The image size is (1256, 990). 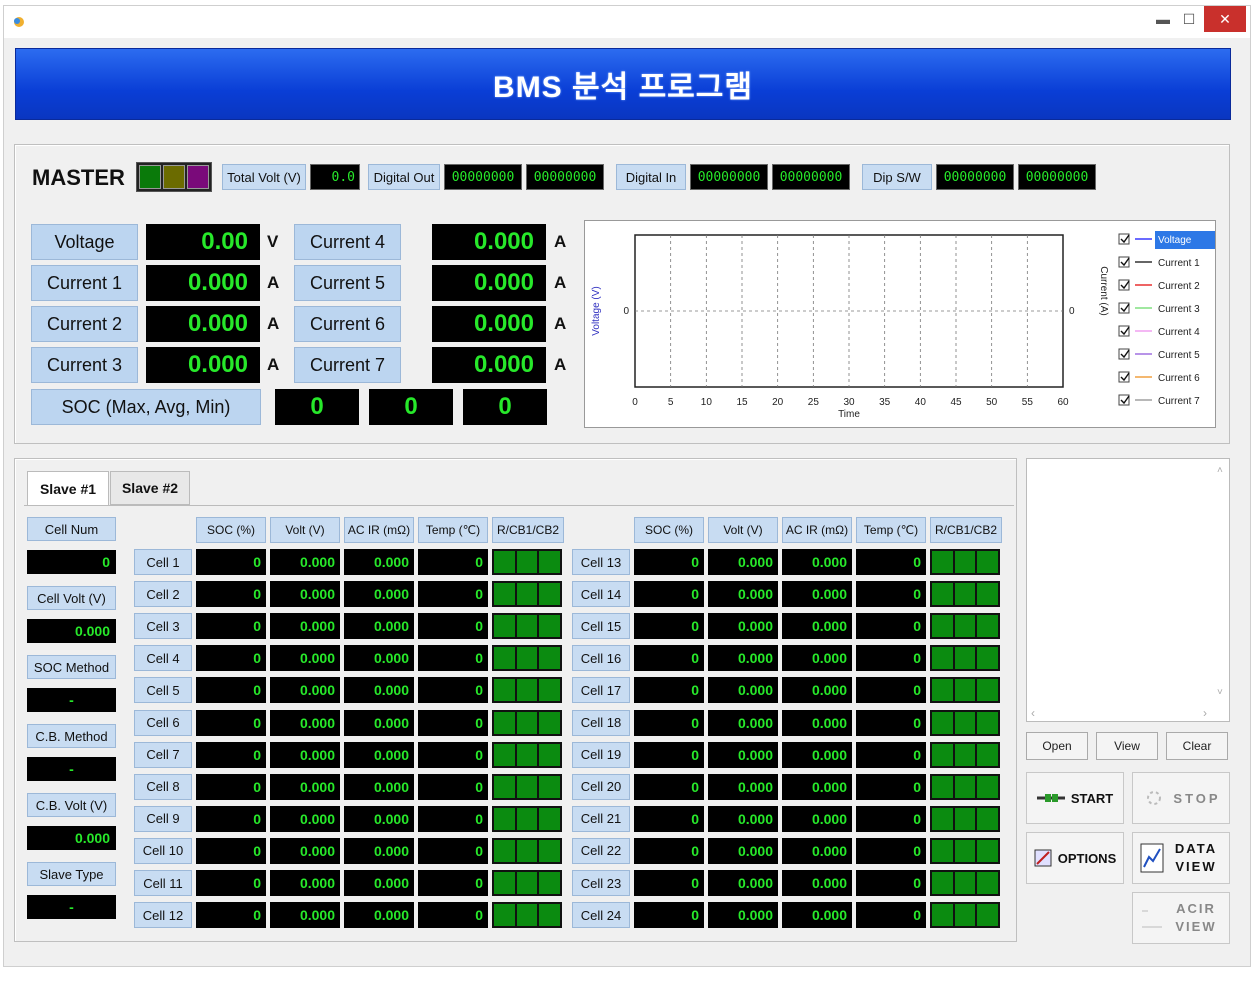 I want to click on cell-5-acir: 0.000, so click(x=379, y=690).